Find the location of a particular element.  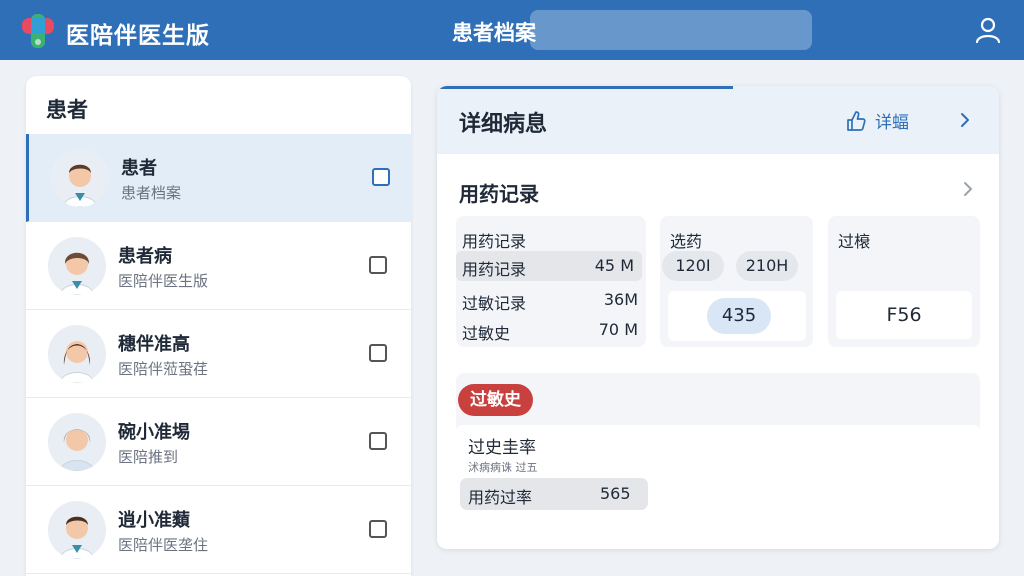

allergy-subtitle: 沭病病诛 过五 is located at coordinates (503, 467).